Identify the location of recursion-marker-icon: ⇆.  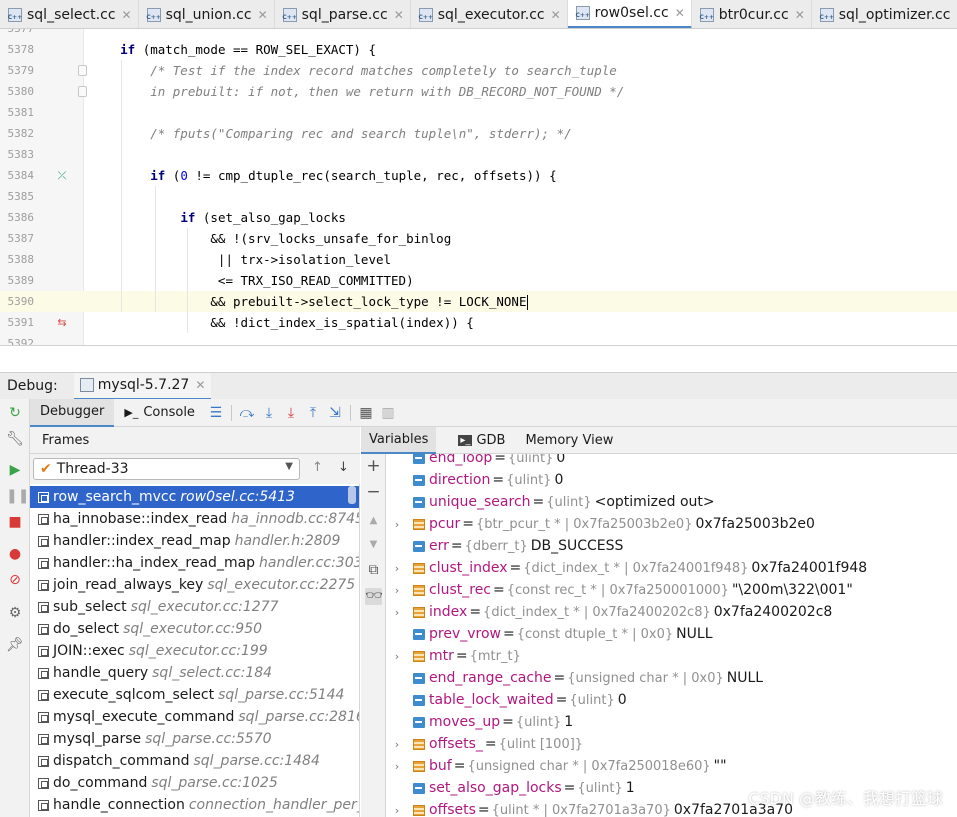
(62, 322).